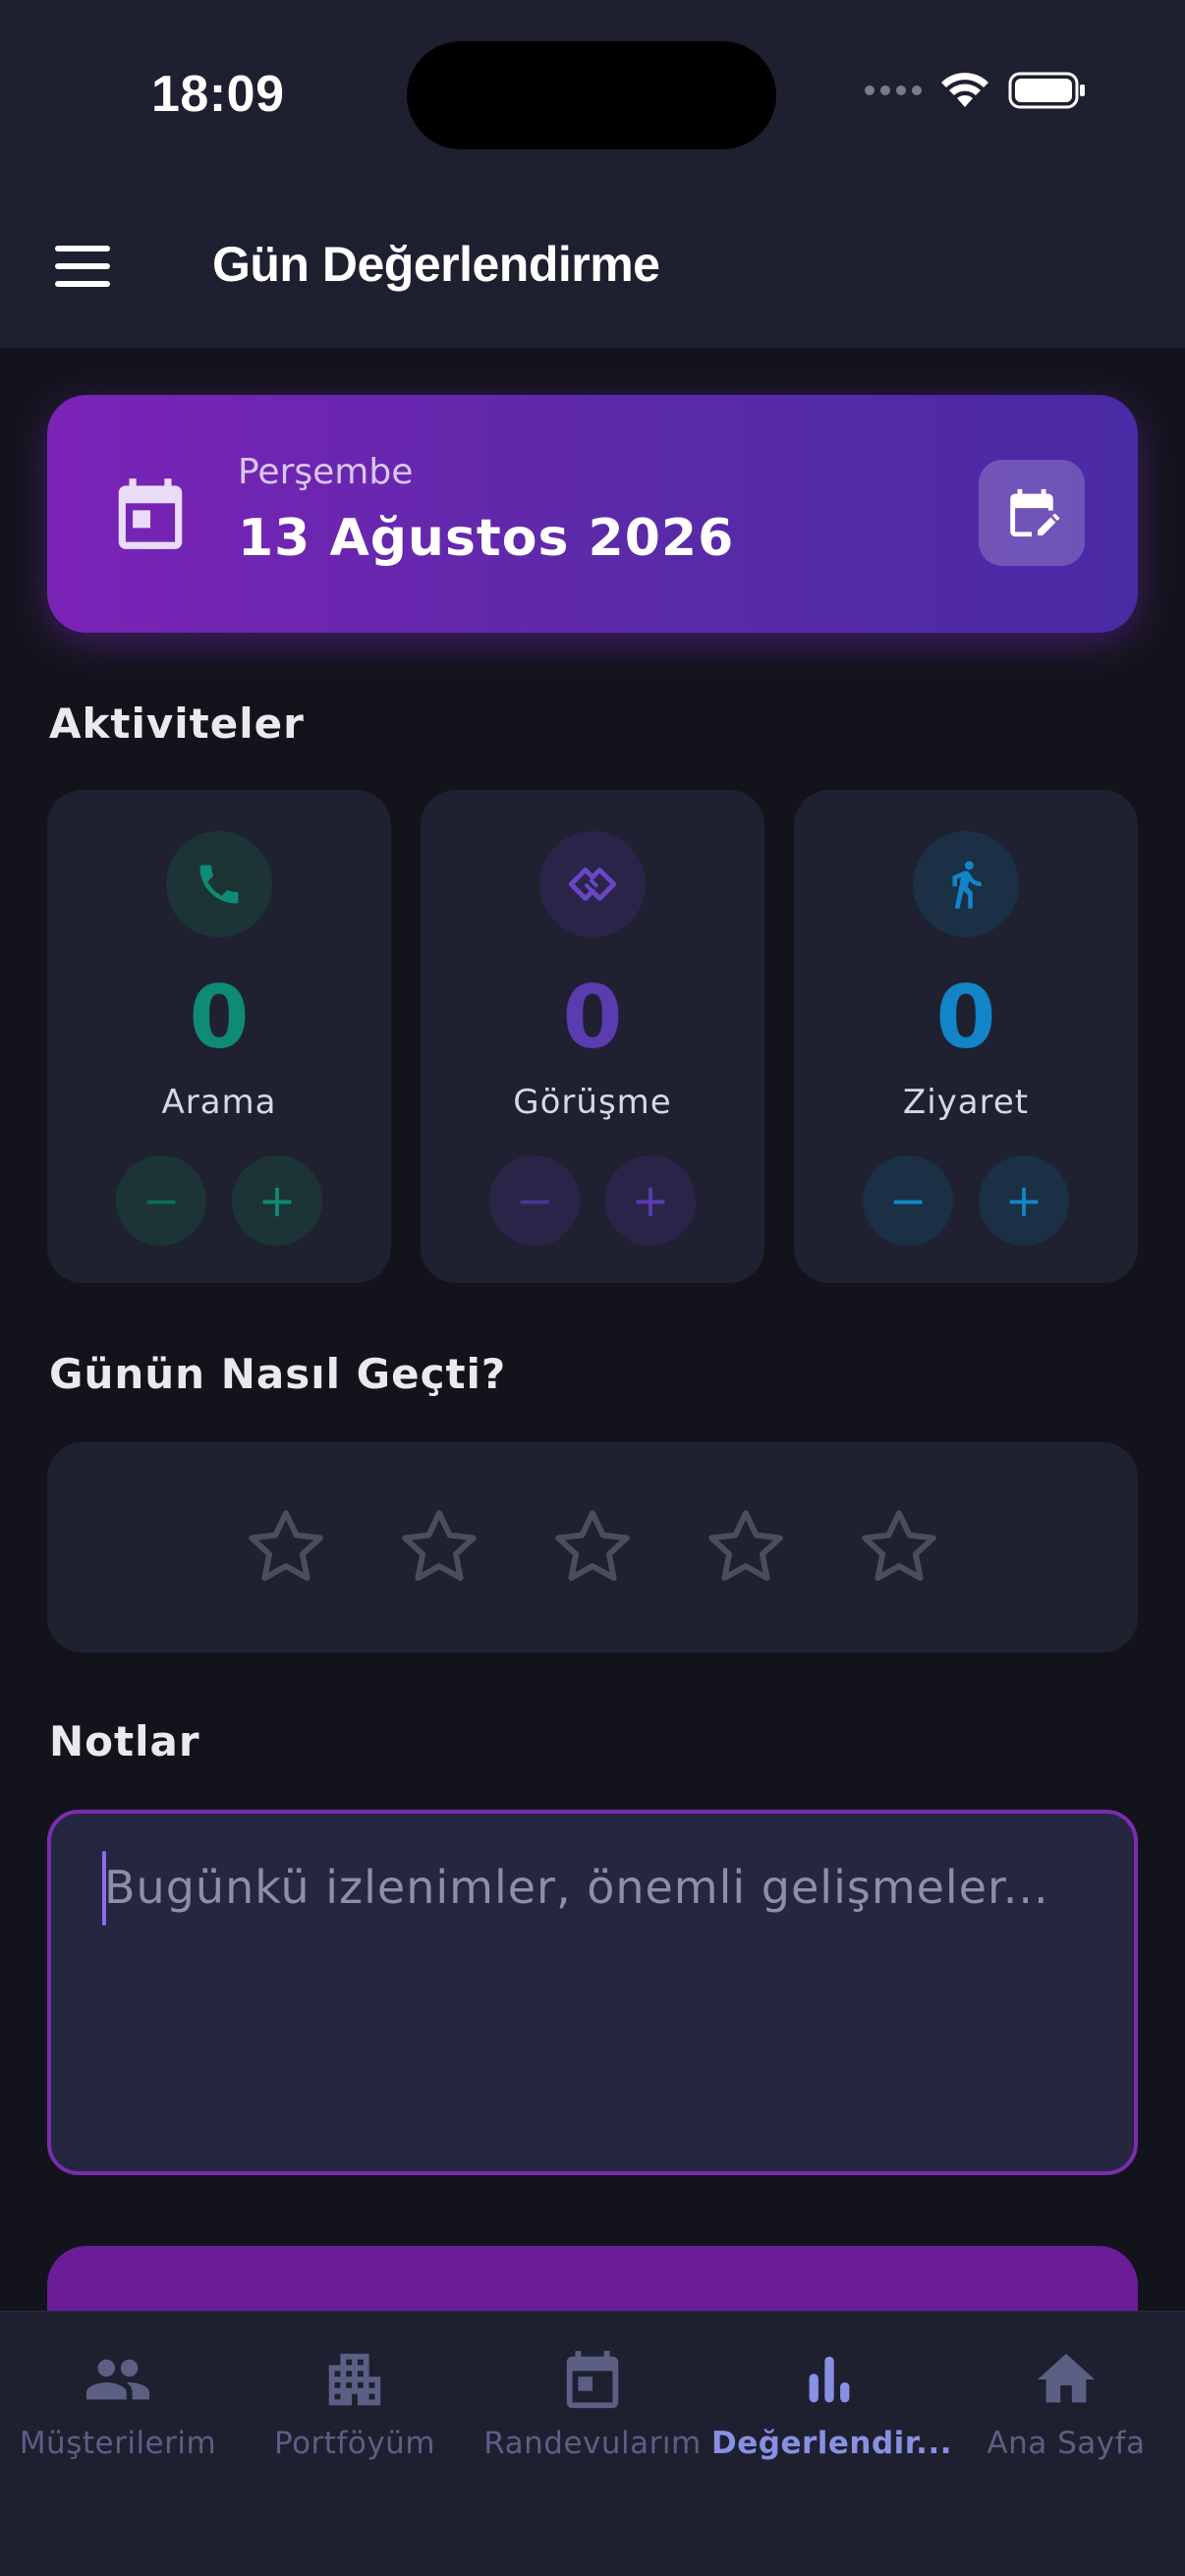 Image resolution: width=1185 pixels, height=2576 pixels. I want to click on activity-card-gorusme: 0 Görüşme − +, so click(592, 1036).